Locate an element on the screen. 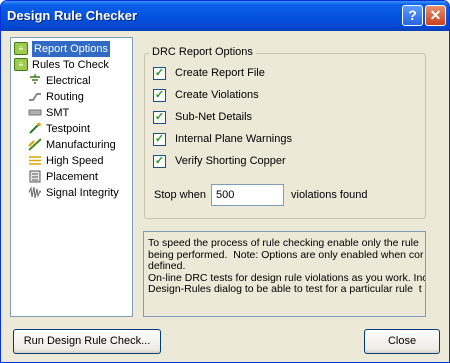  smt-icon is located at coordinates (35, 112).